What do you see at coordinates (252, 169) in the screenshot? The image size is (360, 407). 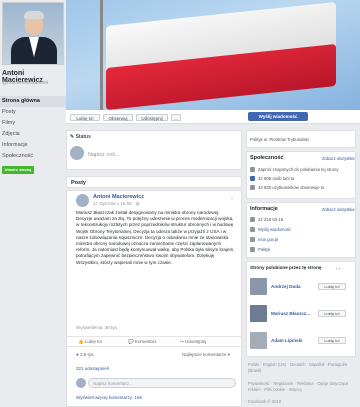 I see `invite-icon` at bounding box center [252, 169].